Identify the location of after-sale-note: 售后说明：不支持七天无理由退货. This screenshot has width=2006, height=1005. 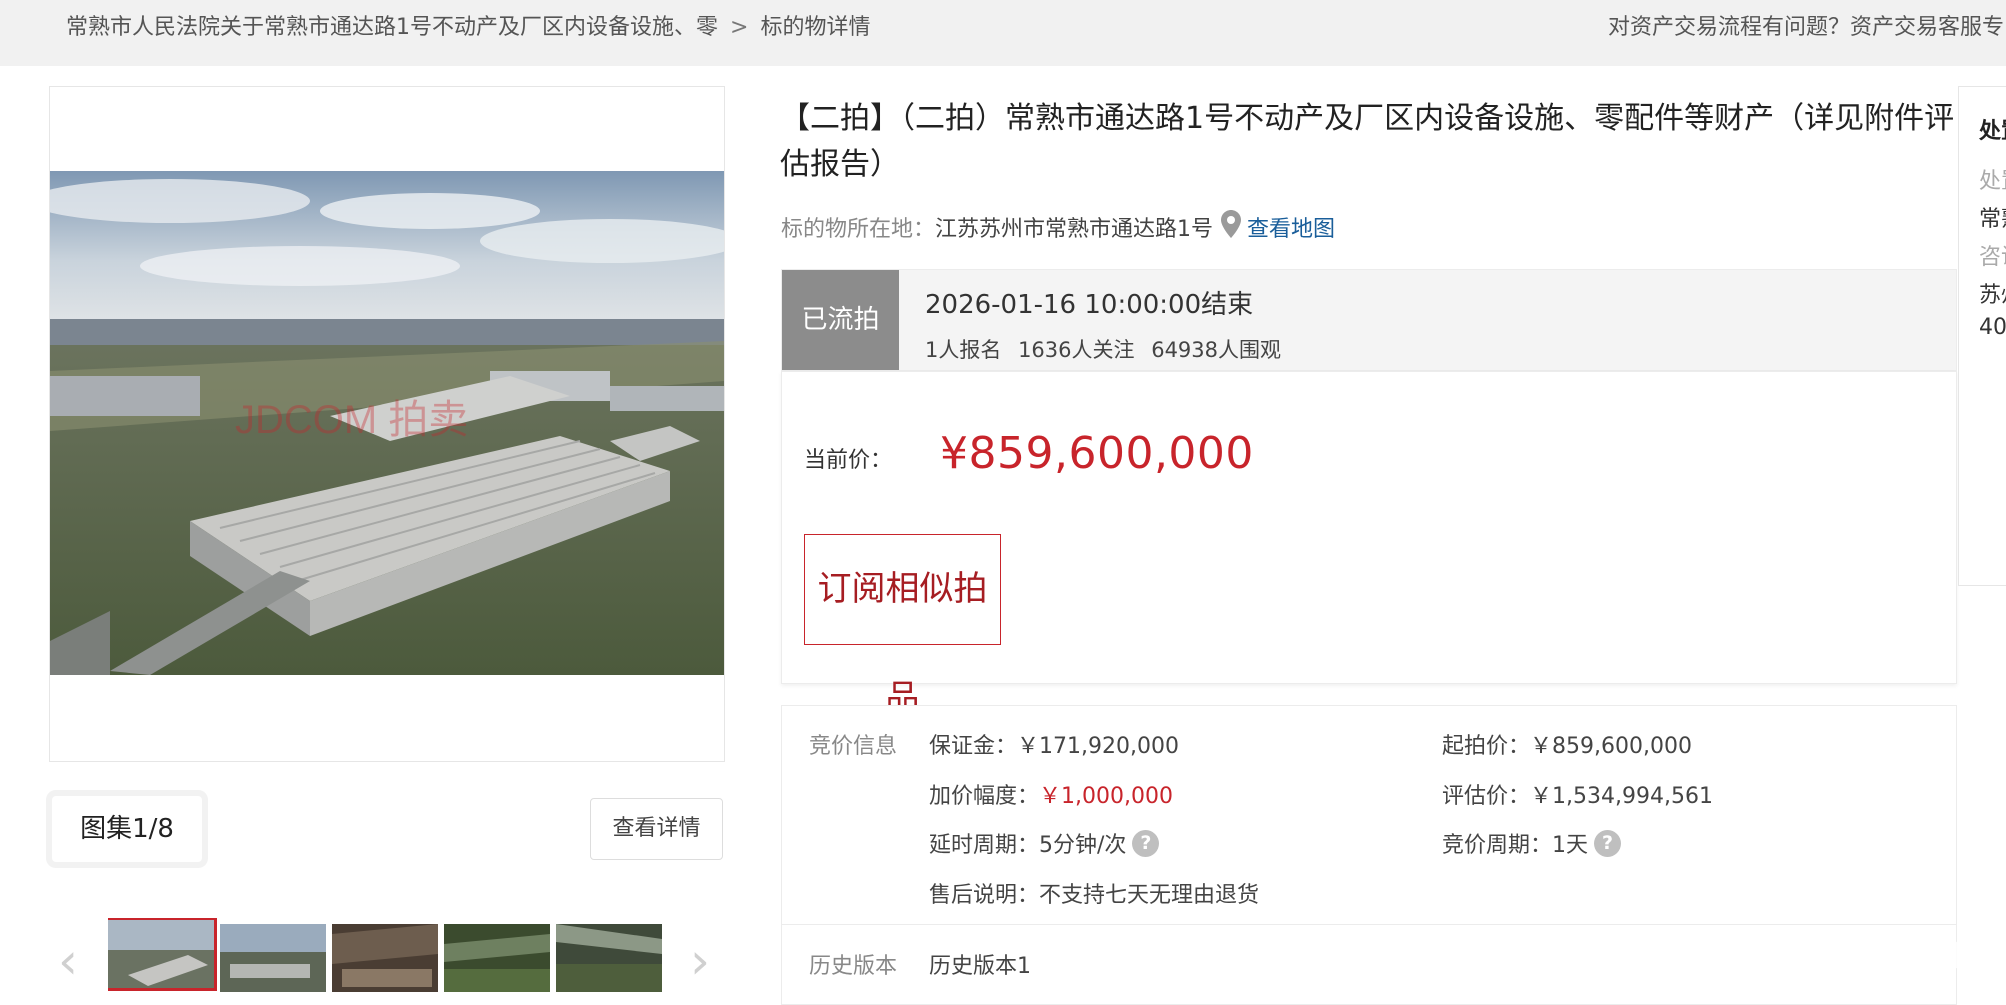
(1094, 895).